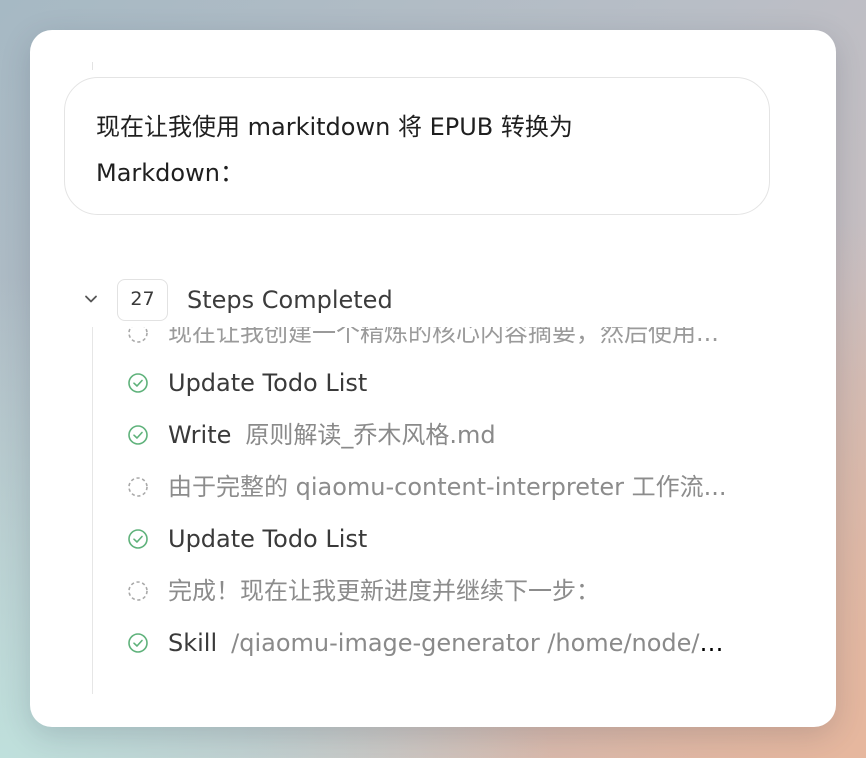  What do you see at coordinates (193, 643) in the screenshot?
I see `step-label: Skill` at bounding box center [193, 643].